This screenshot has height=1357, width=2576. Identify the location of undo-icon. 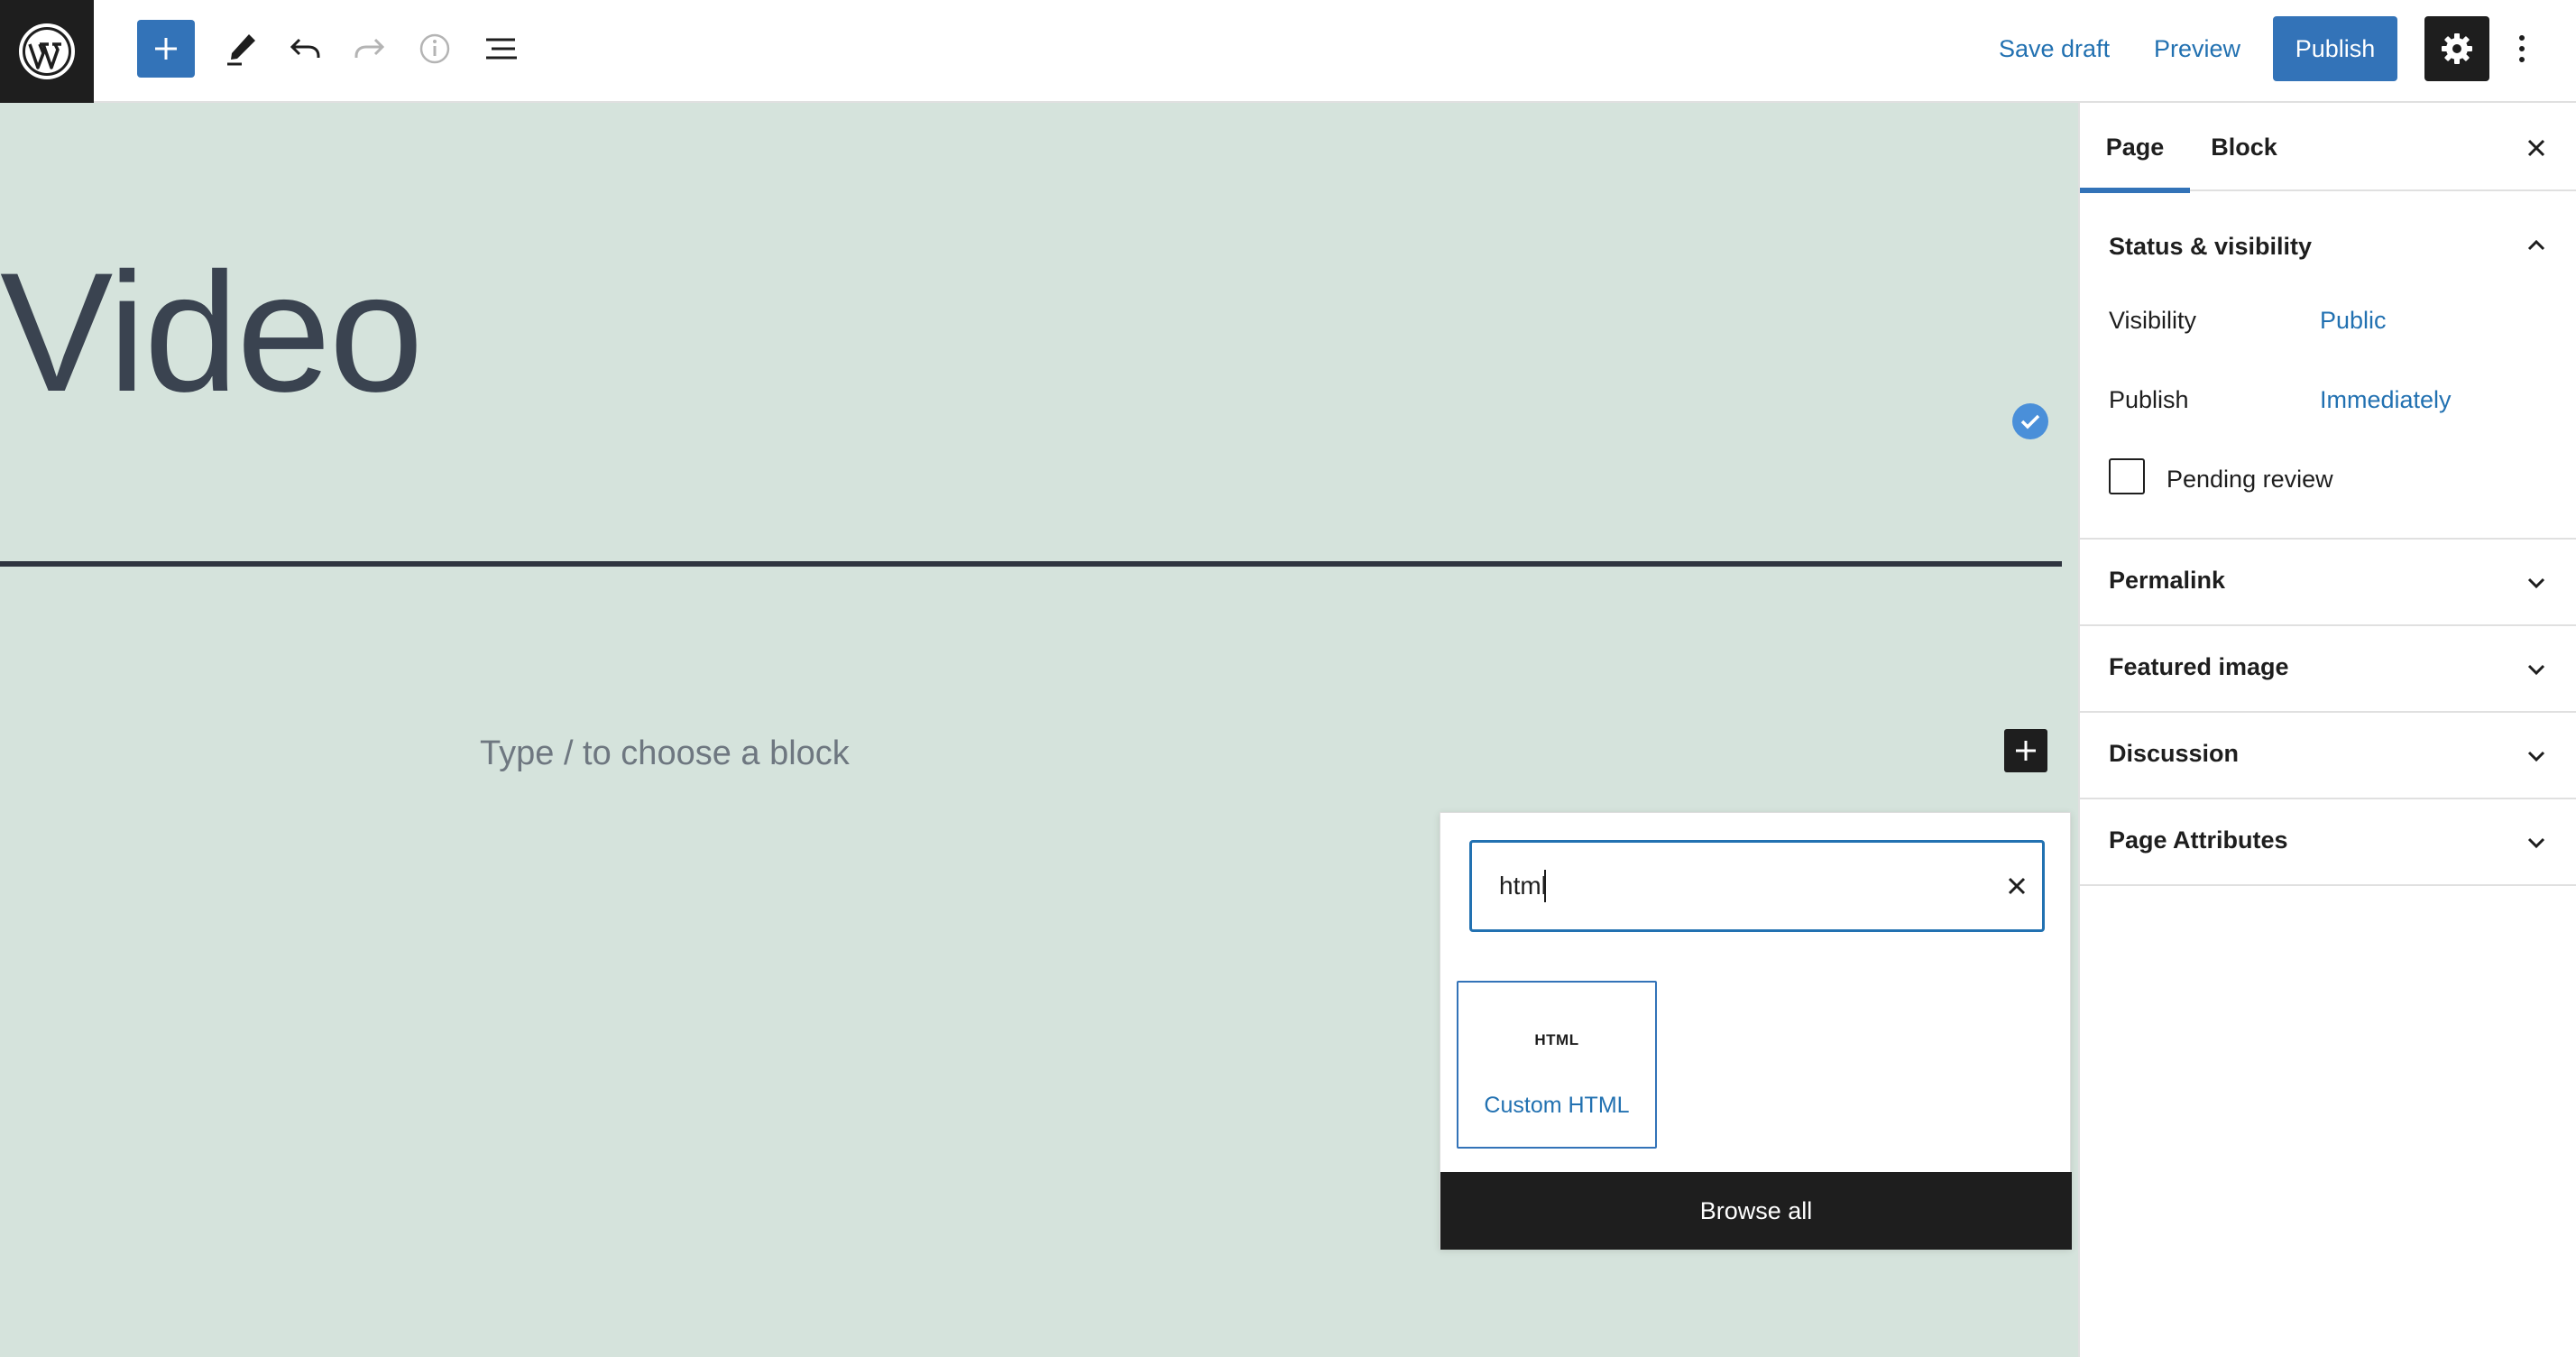
(305, 48).